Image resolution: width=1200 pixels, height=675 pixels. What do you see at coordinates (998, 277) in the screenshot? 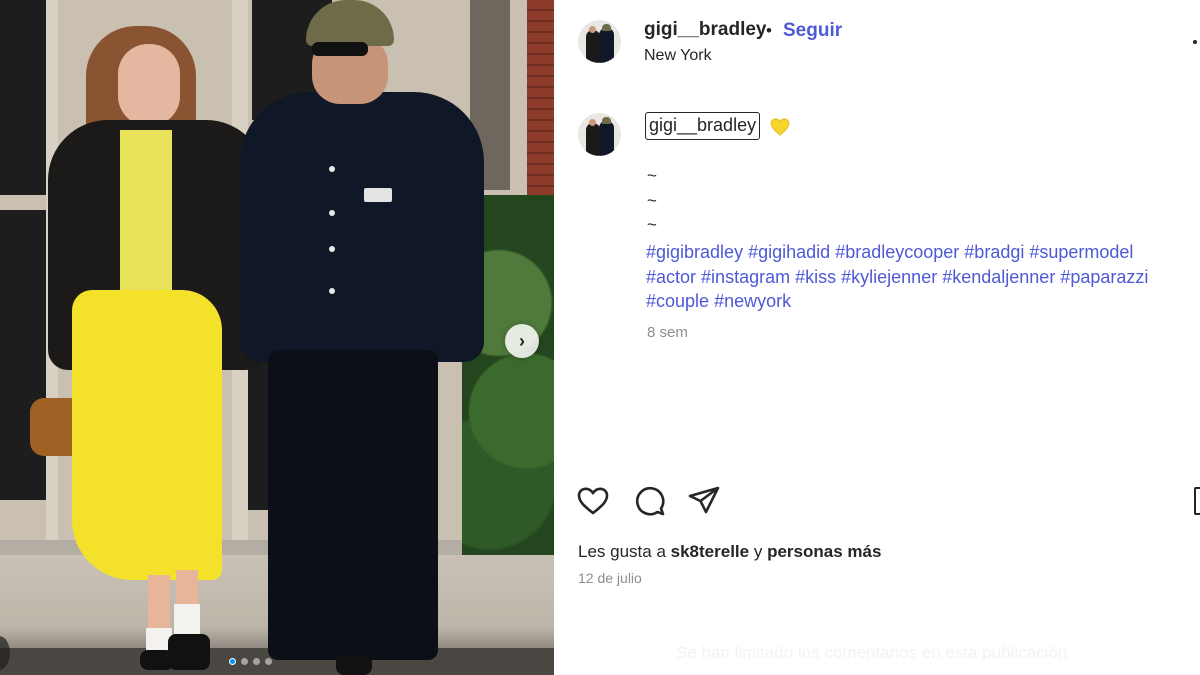
I see `hashtag-link: #kendaljenner` at bounding box center [998, 277].